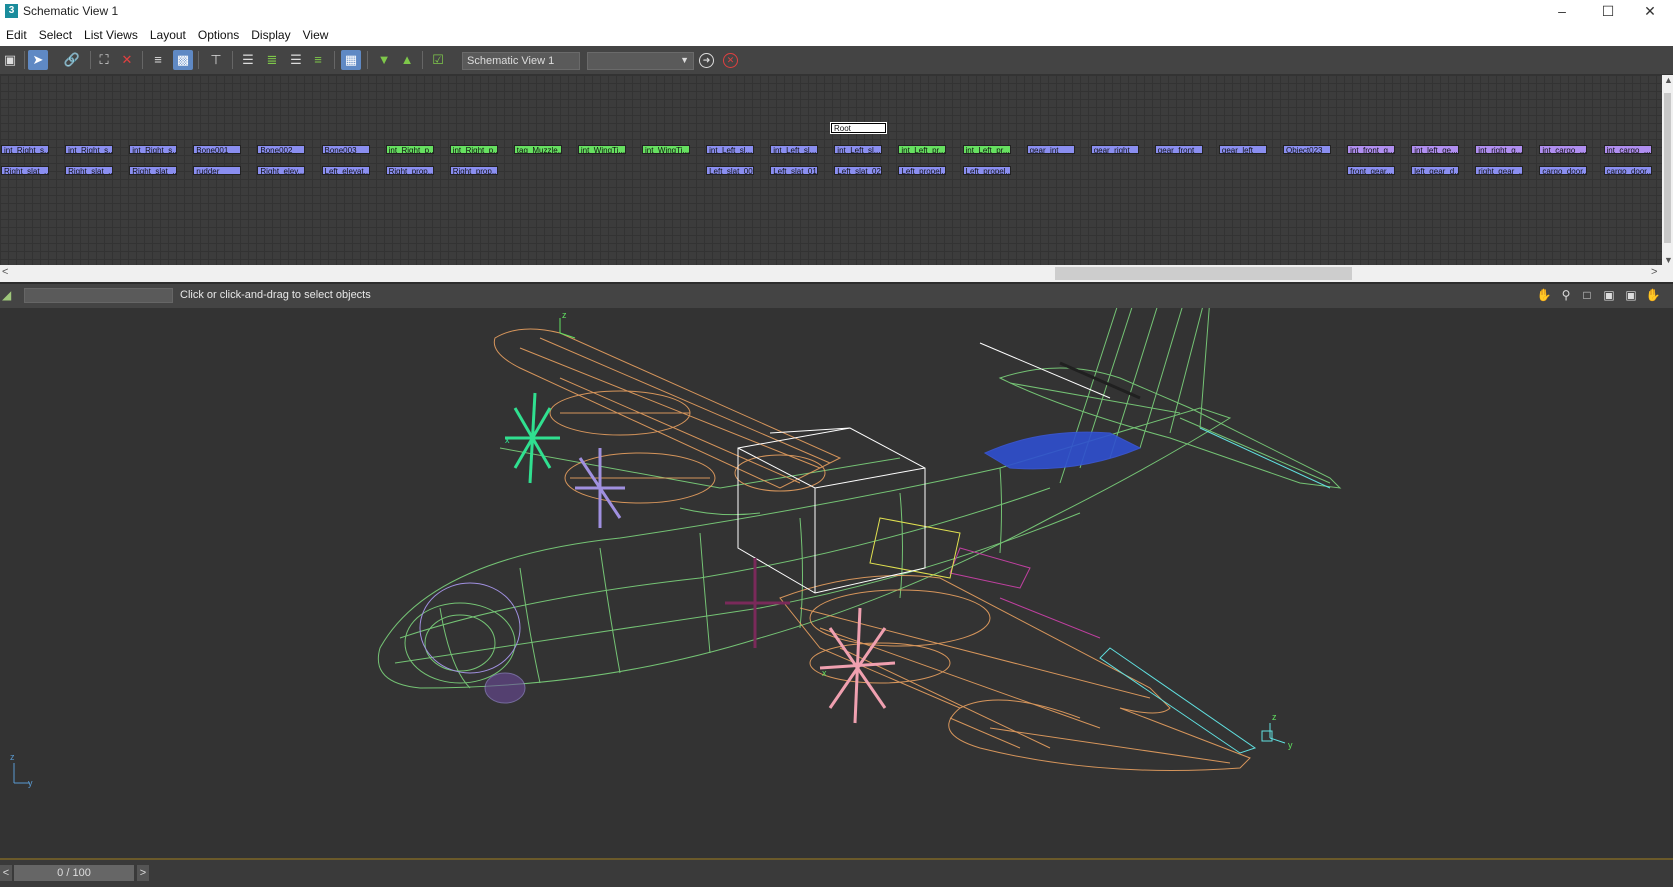  I want to click on status-field, so click(98, 295).